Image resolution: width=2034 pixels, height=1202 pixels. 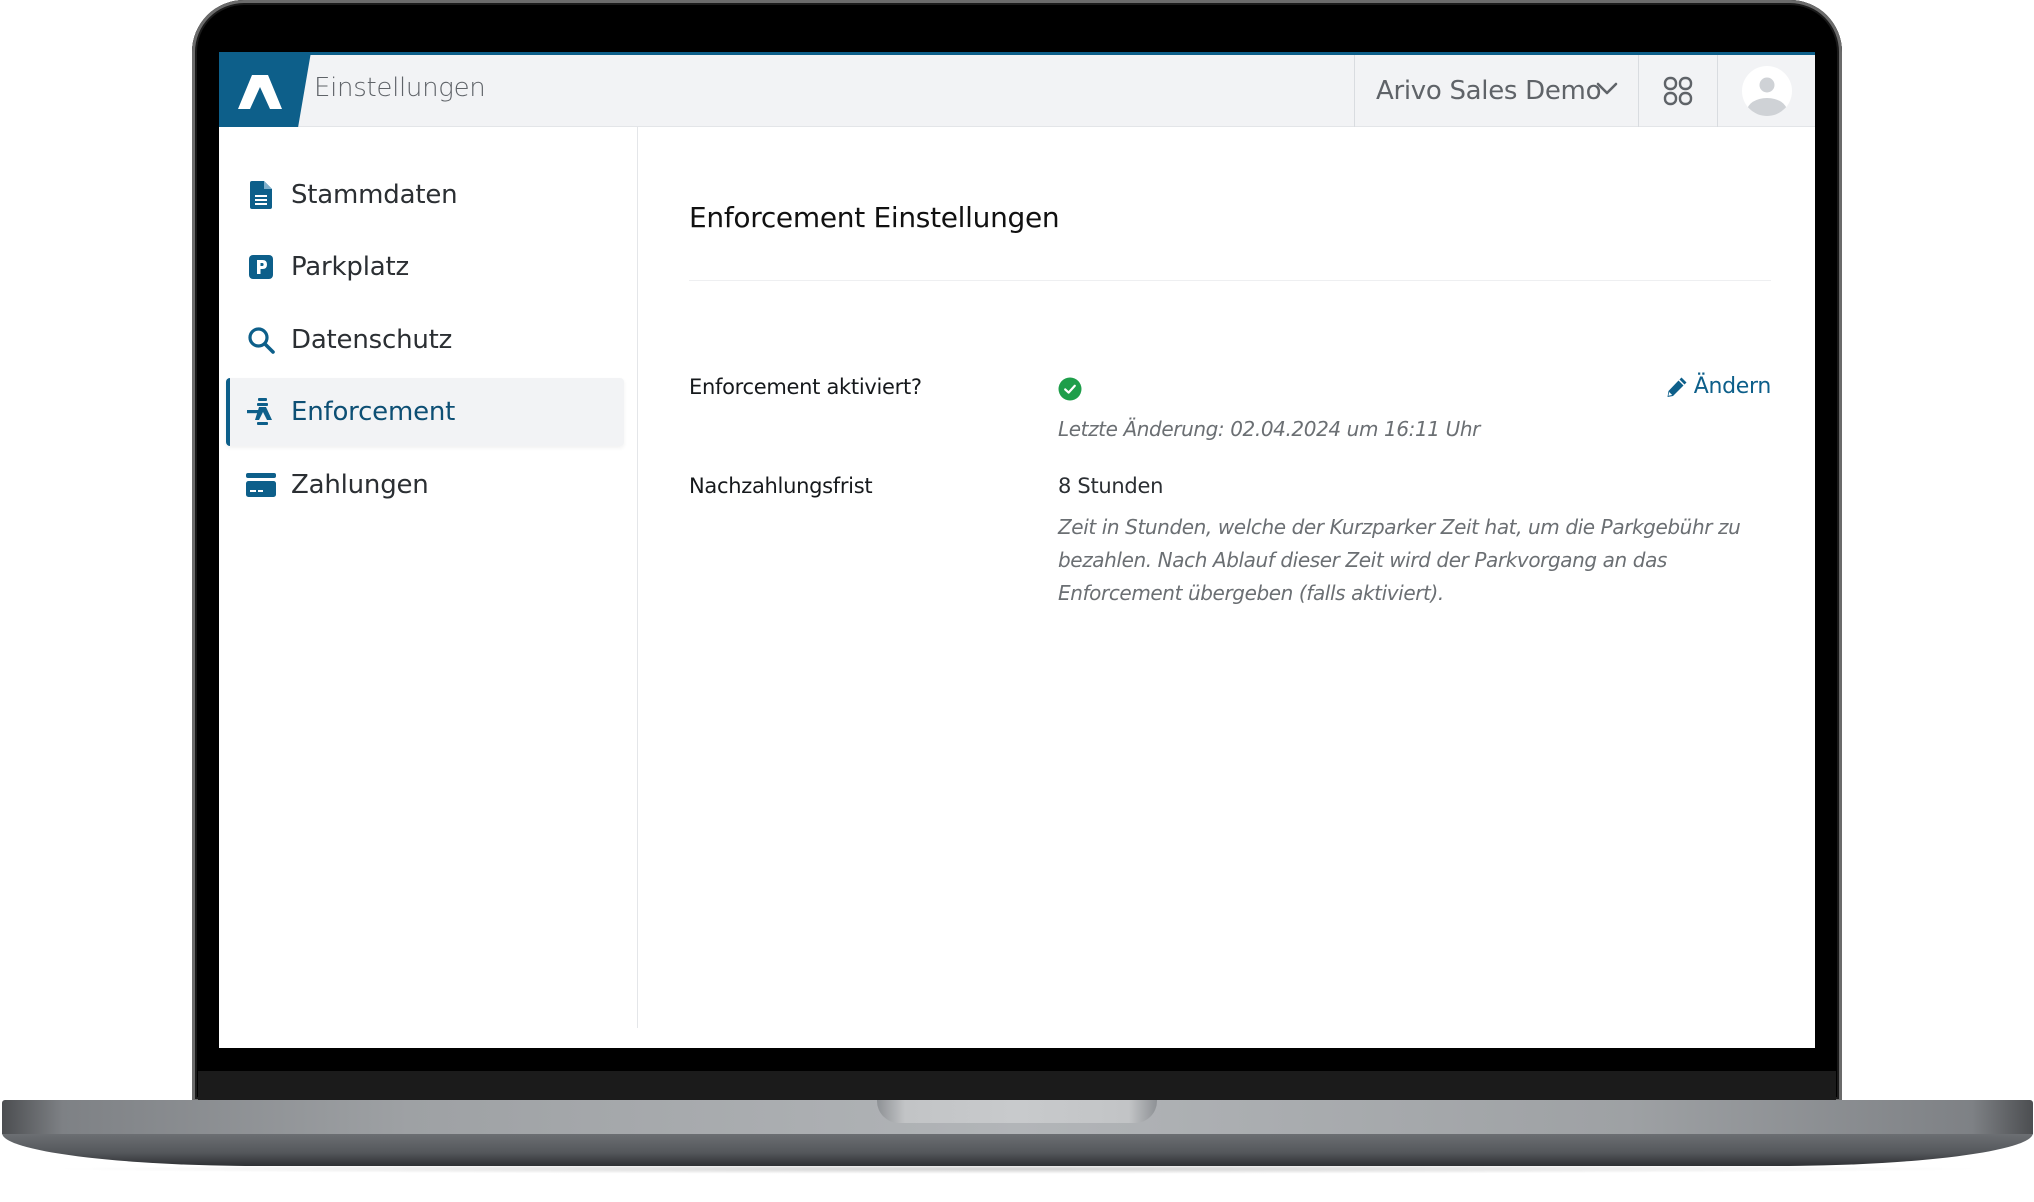 I want to click on sidebar-item-datenschutz: Datenschutz, so click(x=423, y=340).